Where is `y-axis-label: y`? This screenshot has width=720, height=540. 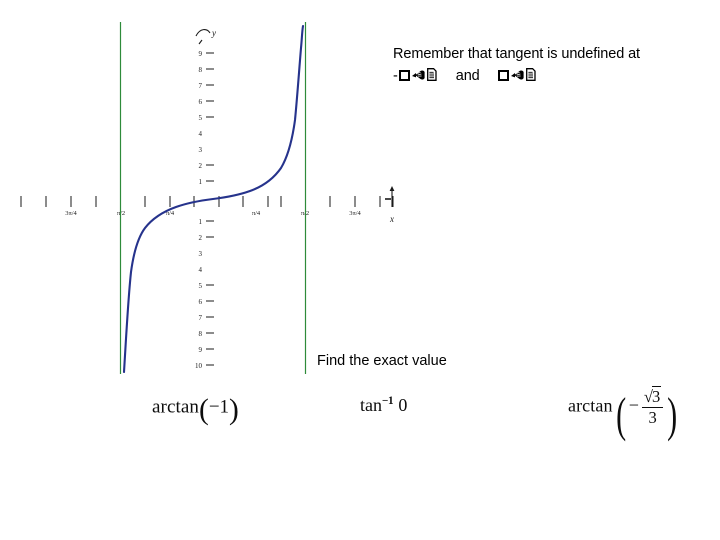
y-axis-label: y is located at coordinates (205, 36).